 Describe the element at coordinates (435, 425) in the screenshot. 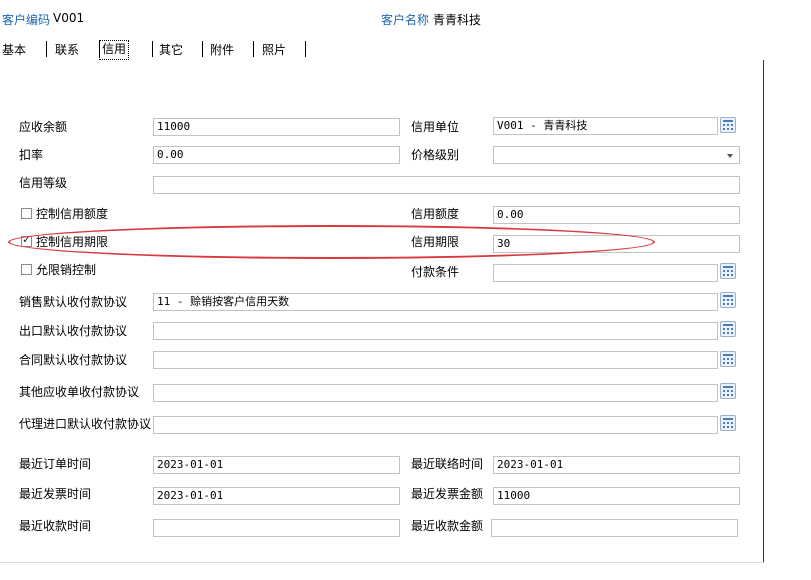

I see `agency-import-payment-field` at that location.